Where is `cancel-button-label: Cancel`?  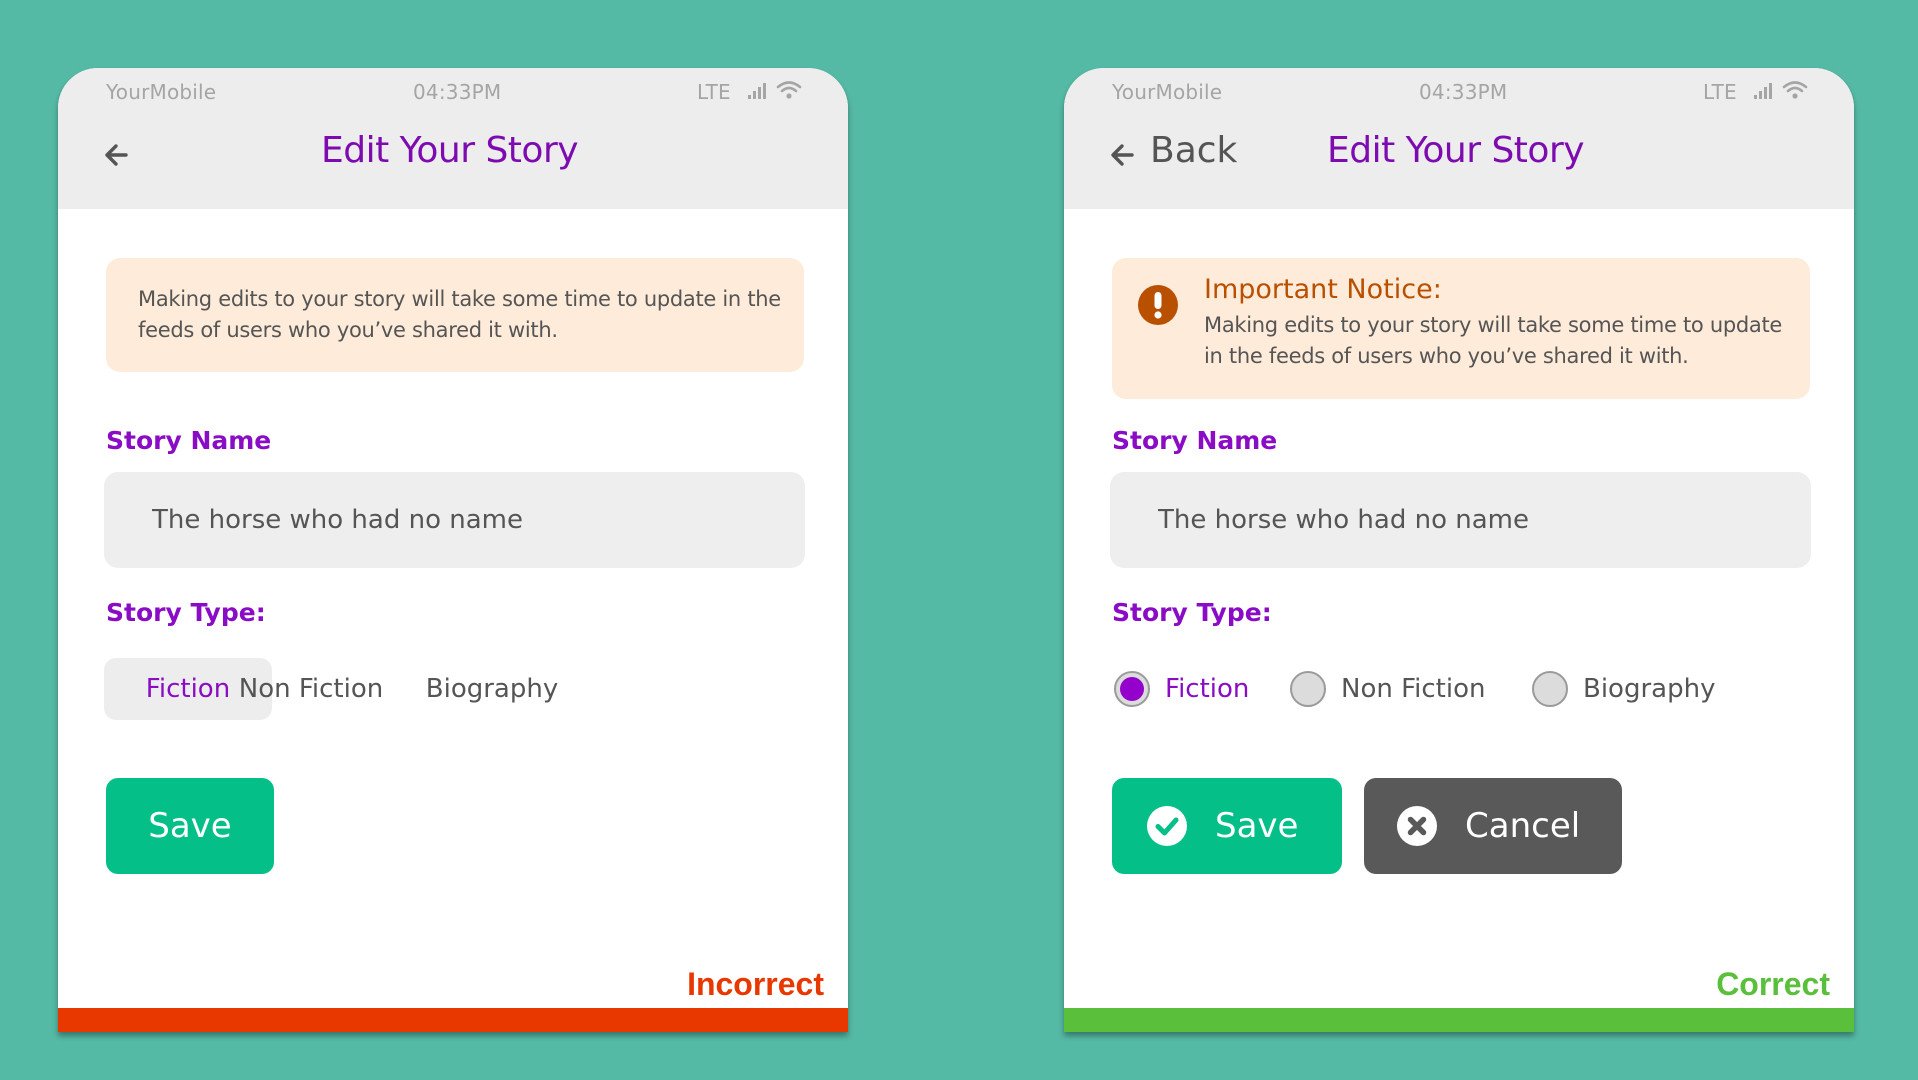
cancel-button-label: Cancel is located at coordinates (1523, 826).